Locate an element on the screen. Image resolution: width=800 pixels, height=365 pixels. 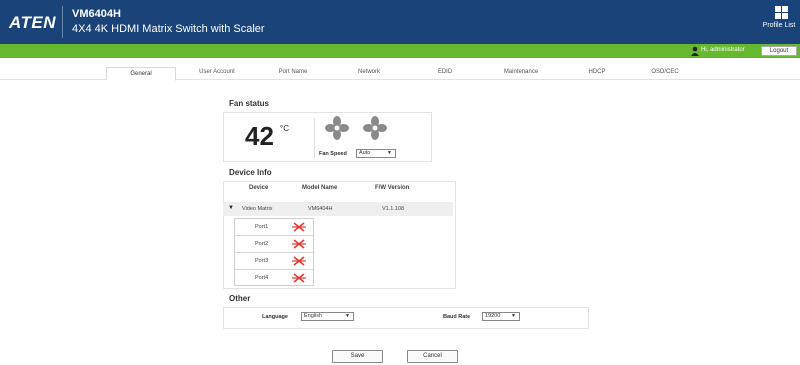
port-row: Port4 is located at coordinates (274, 278).